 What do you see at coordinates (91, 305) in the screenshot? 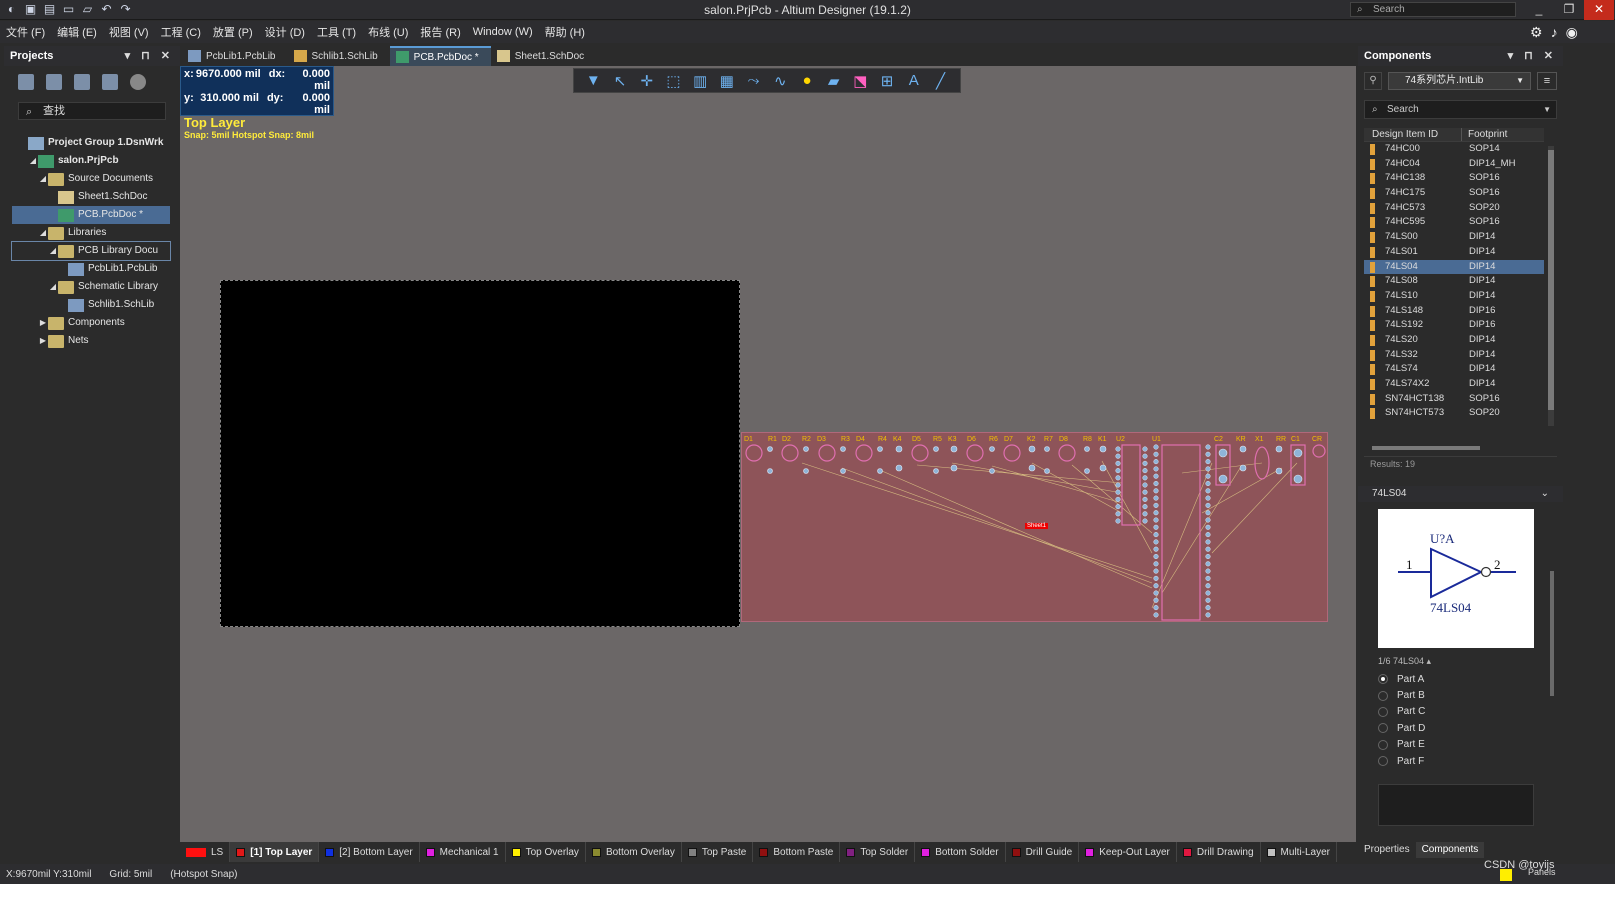
I see `tree-item: Schlib1.SchLib` at bounding box center [91, 305].